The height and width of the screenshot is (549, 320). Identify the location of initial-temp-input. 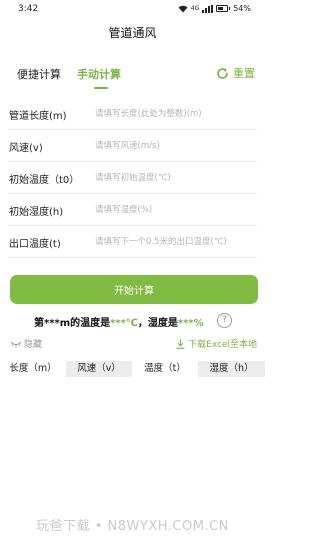
(179, 178).